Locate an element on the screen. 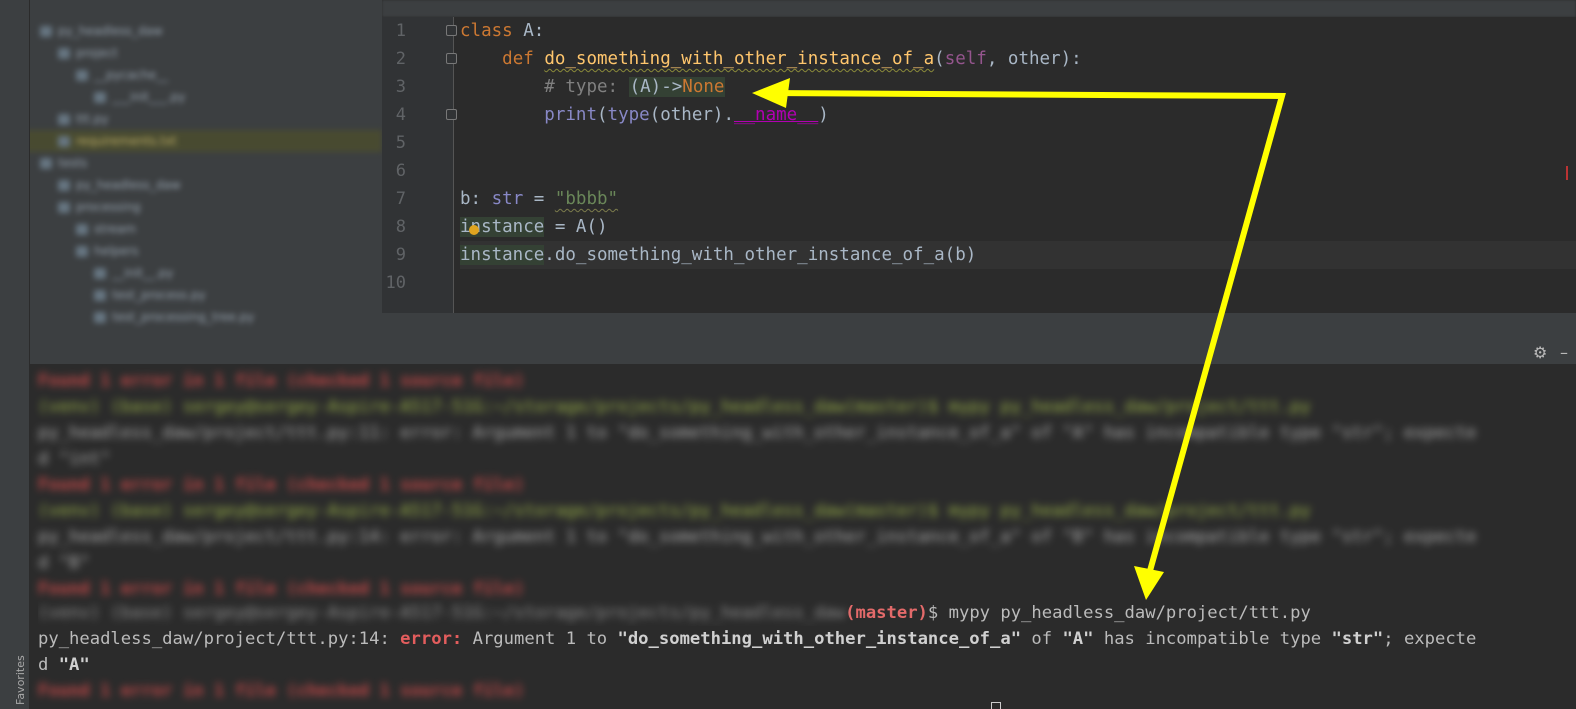 Image resolution: width=1576 pixels, height=709 pixels. tree-item: test_processing_tree.py is located at coordinates (191, 317).